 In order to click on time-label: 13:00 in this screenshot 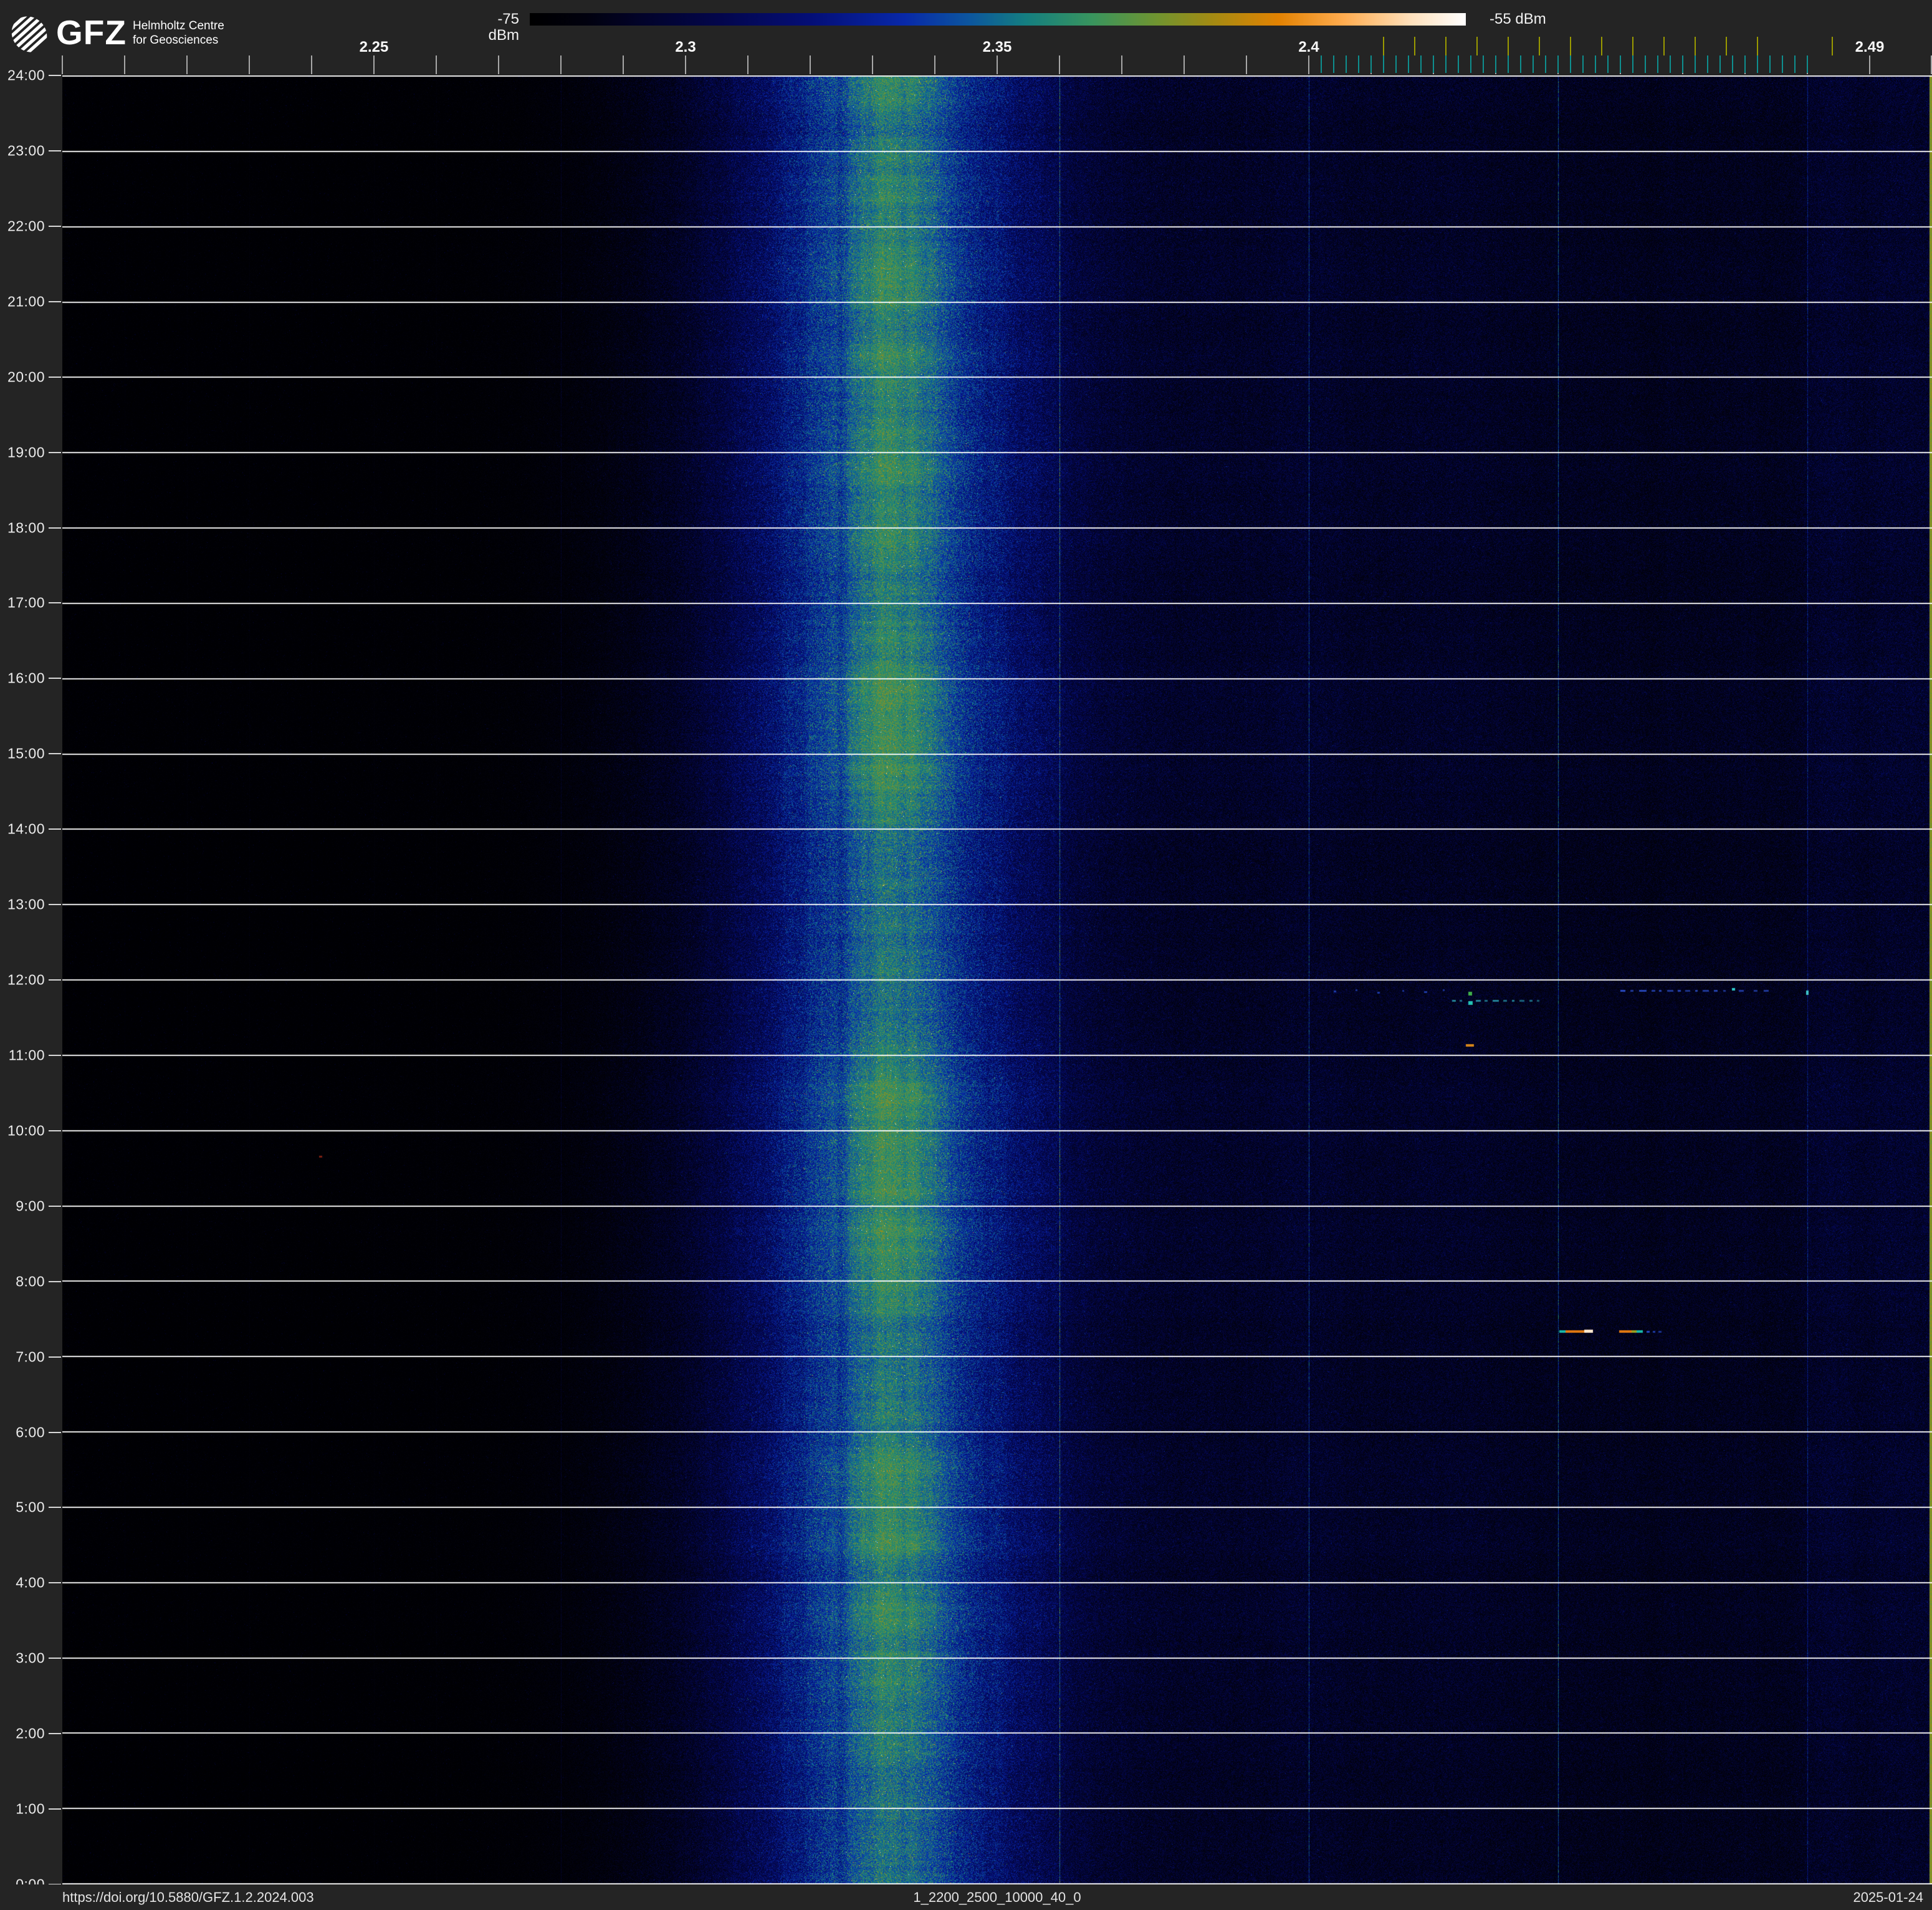, I will do `click(26, 904)`.